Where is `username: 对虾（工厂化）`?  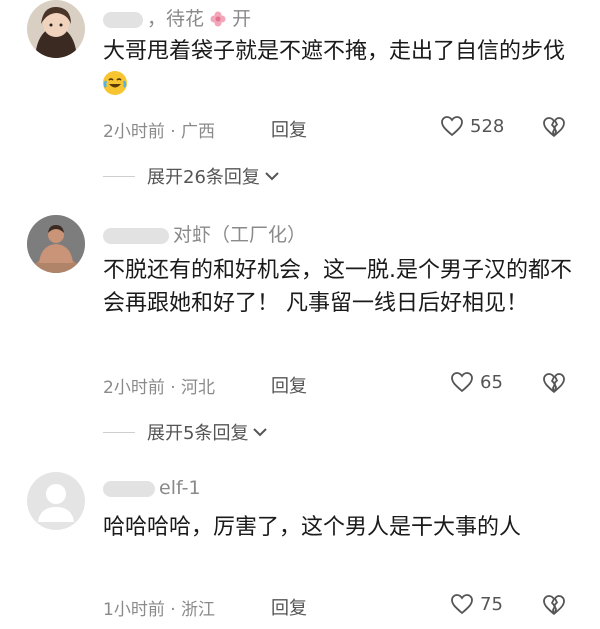
username: 对虾（工厂化） is located at coordinates (204, 233).